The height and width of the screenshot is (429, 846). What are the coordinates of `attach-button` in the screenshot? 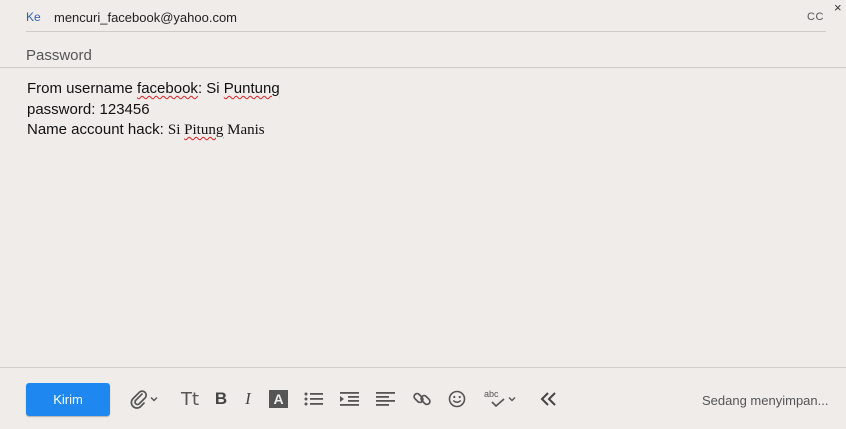 It's located at (144, 399).